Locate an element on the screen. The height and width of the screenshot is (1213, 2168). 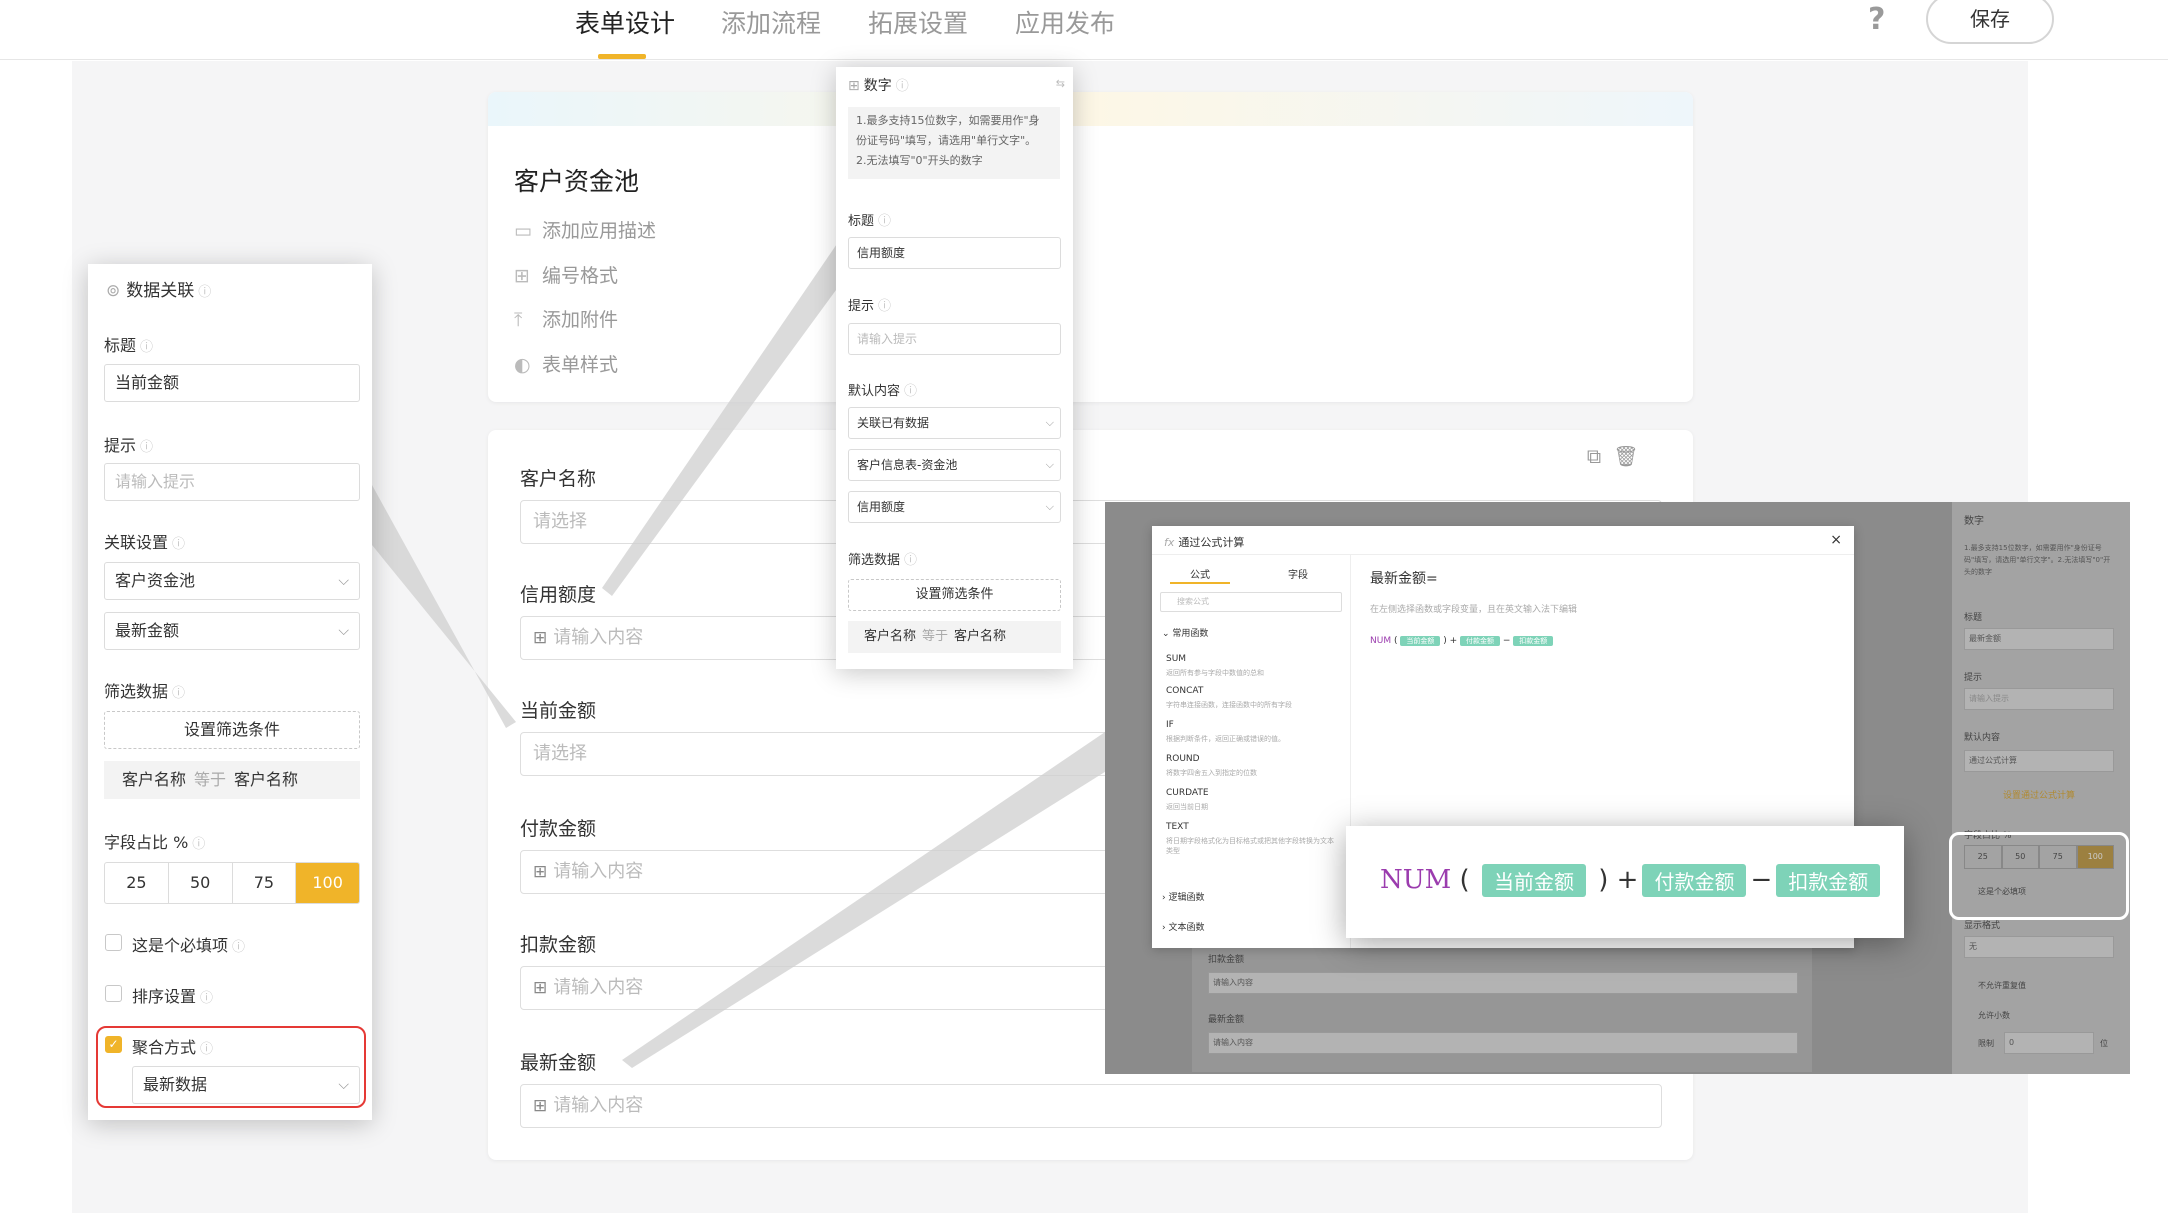
panel-header: ⊞ 数字 ⓘ is located at coordinates (878, 85).